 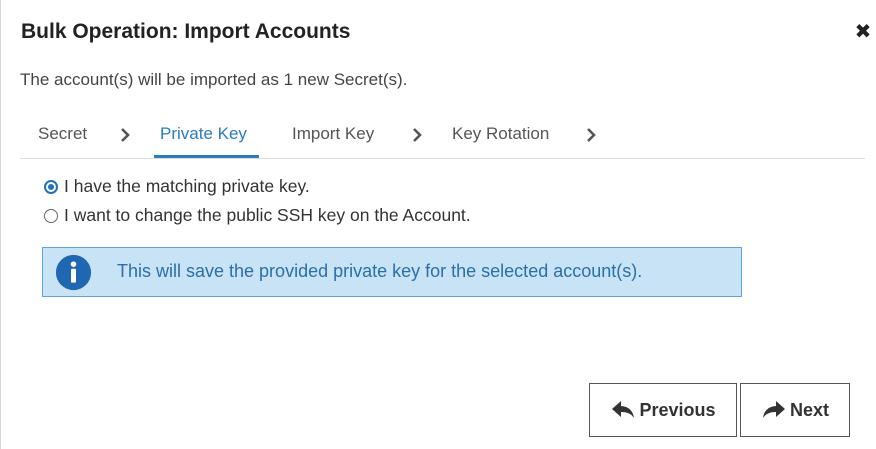 What do you see at coordinates (623, 409) in the screenshot?
I see `reply-arrow-icon` at bounding box center [623, 409].